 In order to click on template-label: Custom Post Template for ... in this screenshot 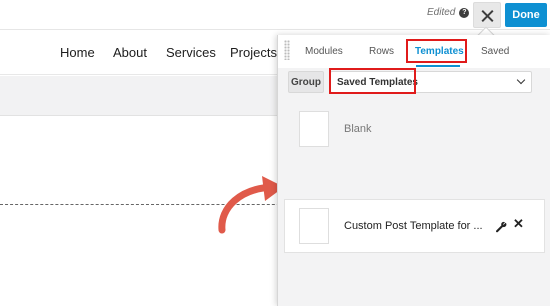, I will do `click(413, 226)`.